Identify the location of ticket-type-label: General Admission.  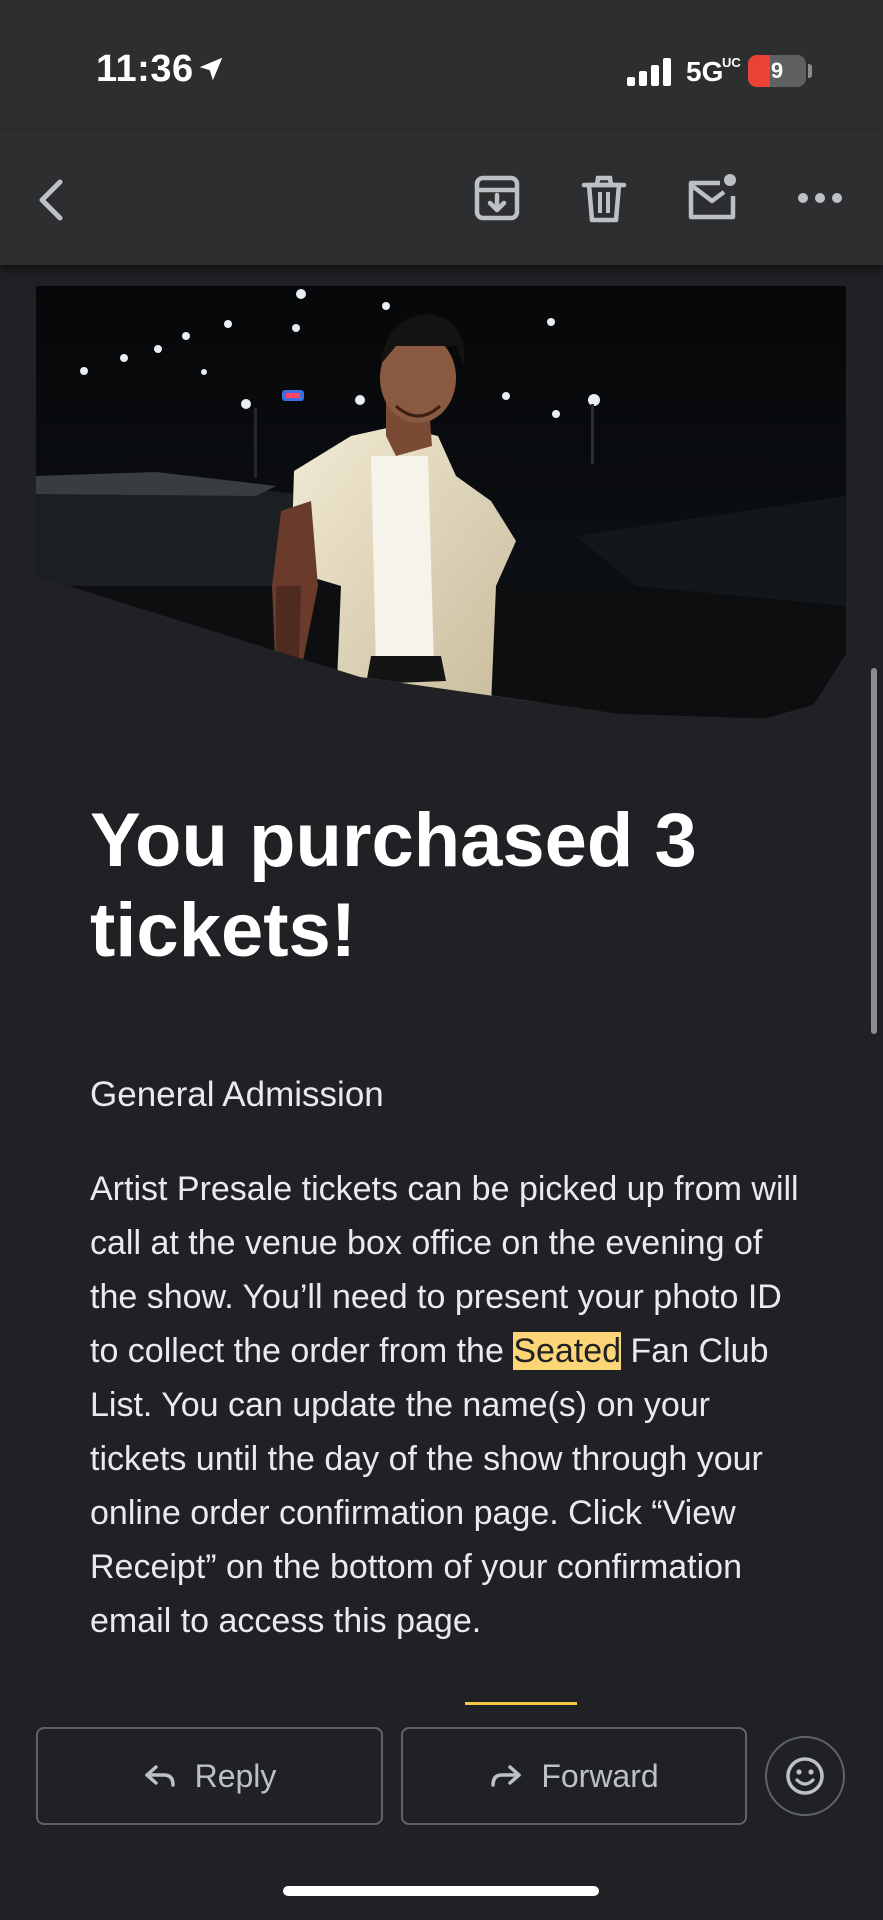
(237, 1094).